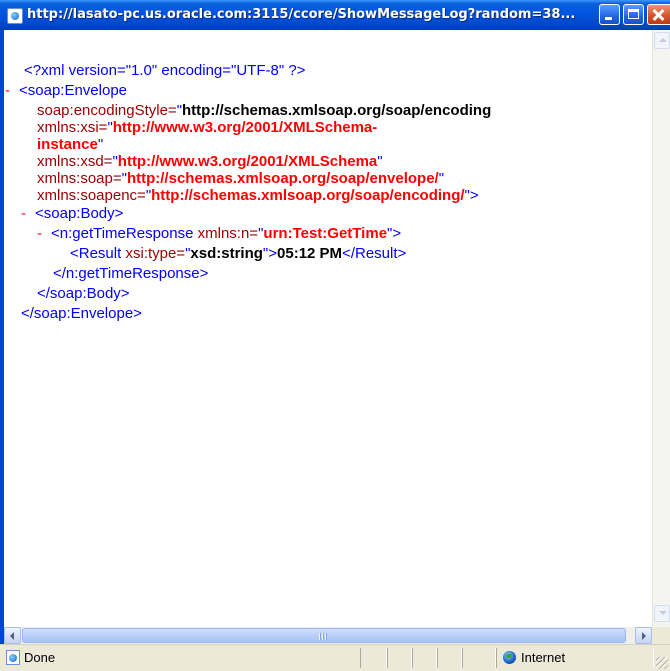  I want to click on attr-xsi-cont-line: instance", so click(70, 144).